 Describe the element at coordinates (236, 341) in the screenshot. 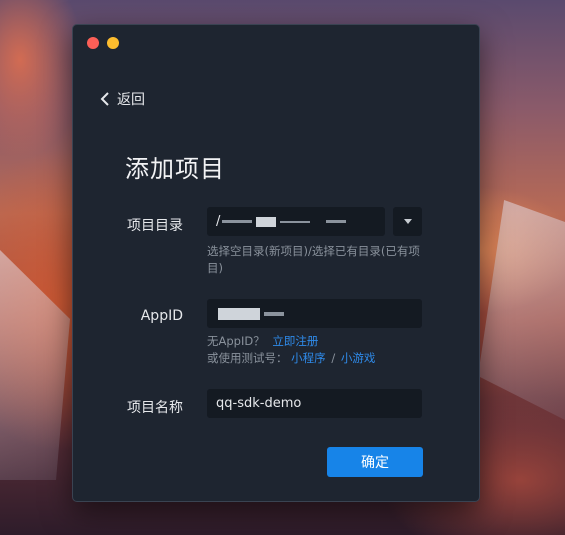

I see `appid-hint-prefix: 无AppID？` at that location.